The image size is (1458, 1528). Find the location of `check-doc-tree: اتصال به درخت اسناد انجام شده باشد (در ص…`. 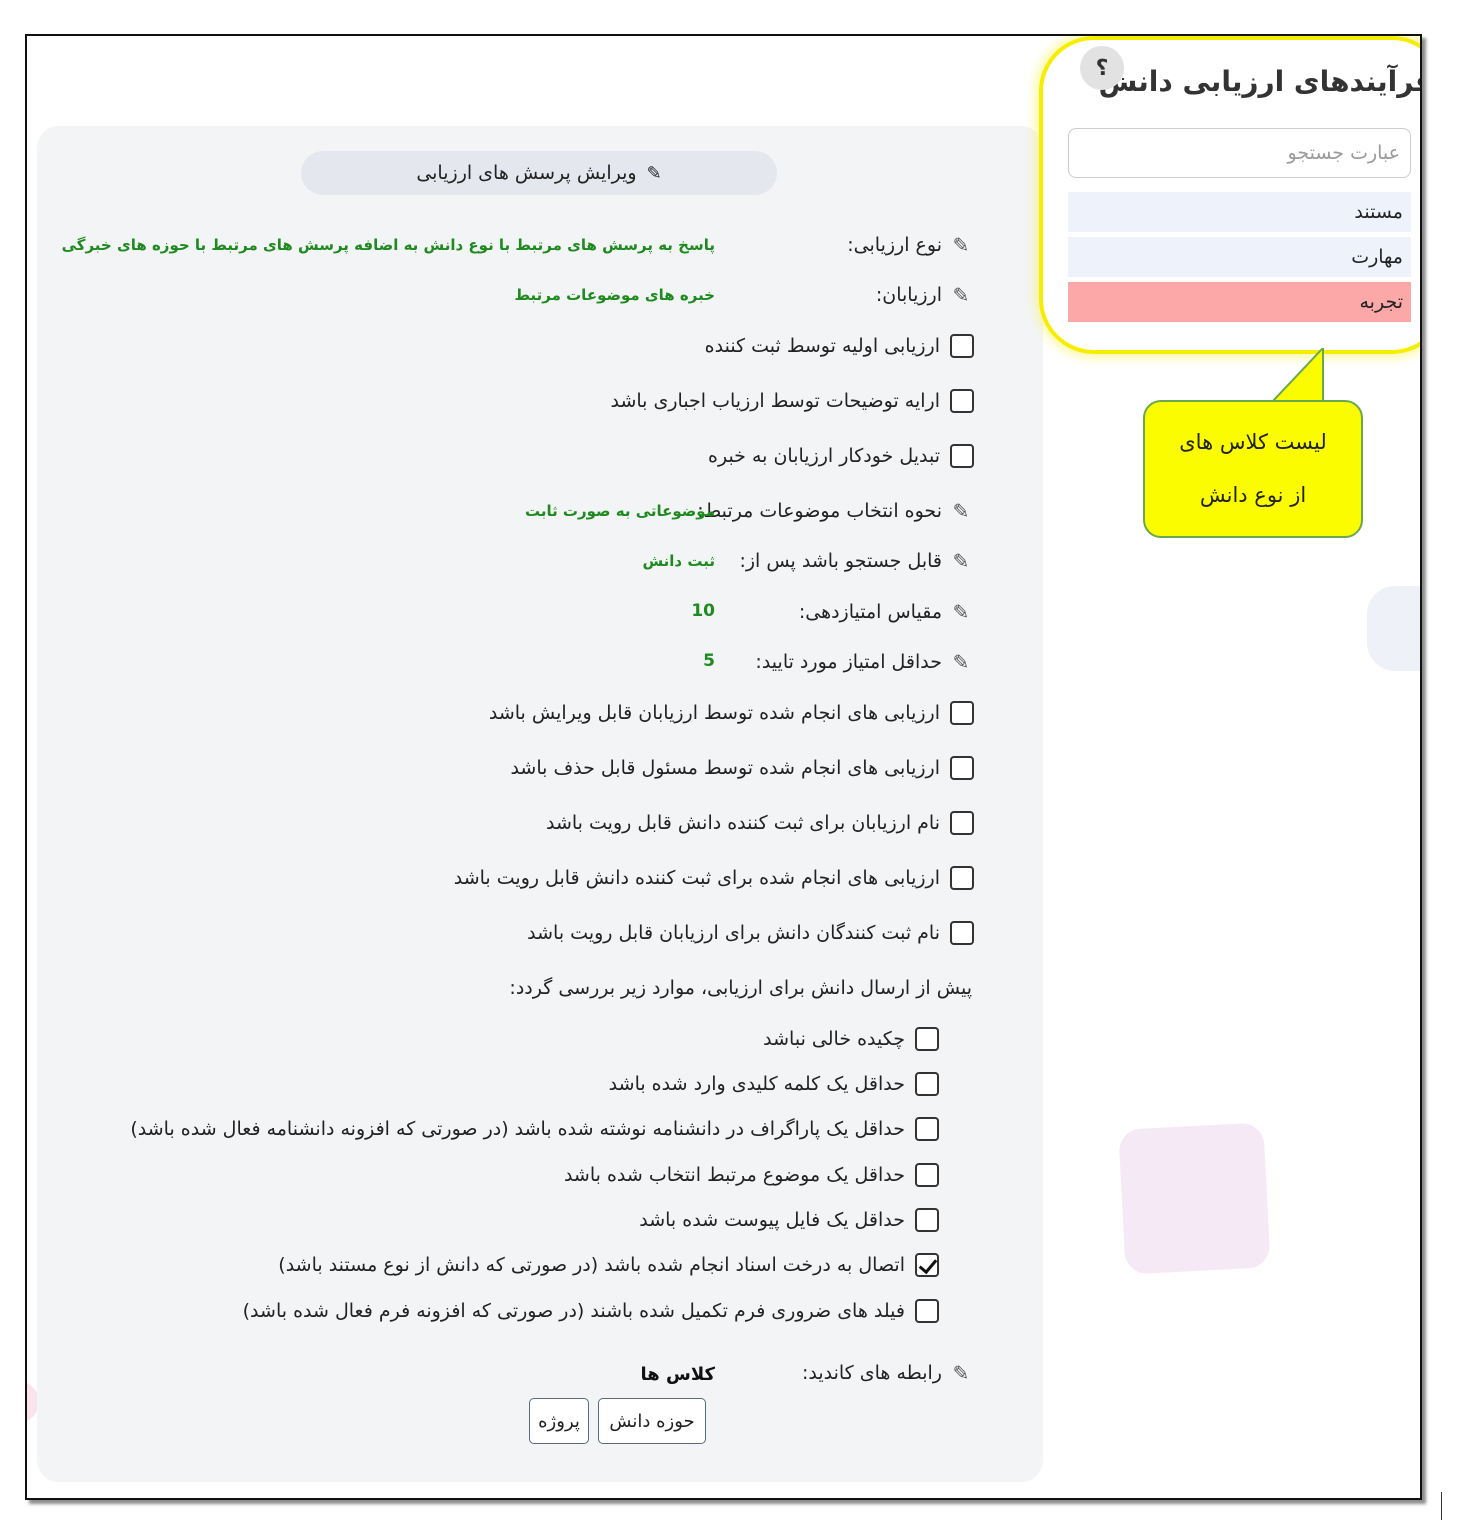

check-doc-tree: اتصال به درخت اسناد انجام شده باشد (در ص… is located at coordinates (608, 1265).